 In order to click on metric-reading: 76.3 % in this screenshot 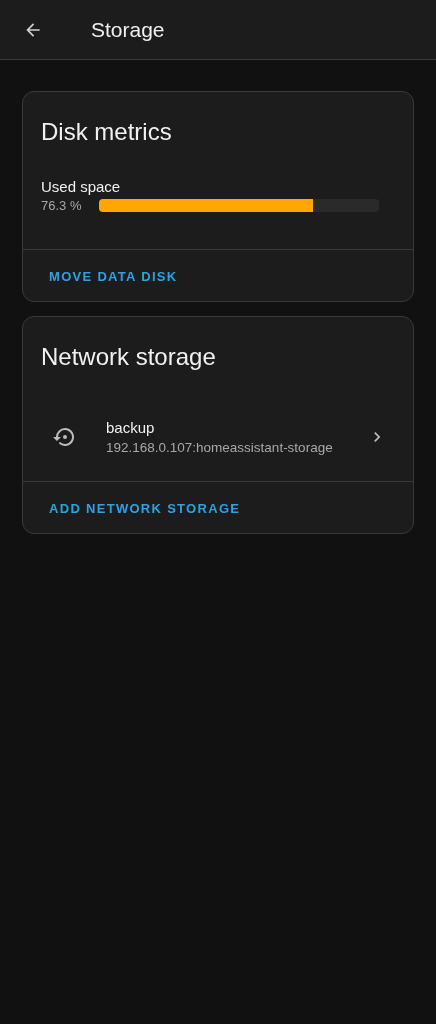, I will do `click(61, 205)`.